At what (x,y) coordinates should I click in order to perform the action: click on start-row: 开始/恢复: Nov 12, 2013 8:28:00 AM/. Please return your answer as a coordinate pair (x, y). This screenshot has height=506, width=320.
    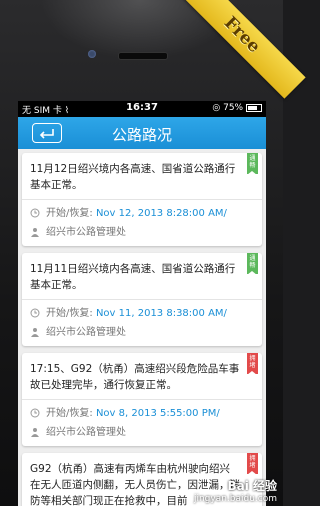
    Looking at the image, I should click on (142, 213).